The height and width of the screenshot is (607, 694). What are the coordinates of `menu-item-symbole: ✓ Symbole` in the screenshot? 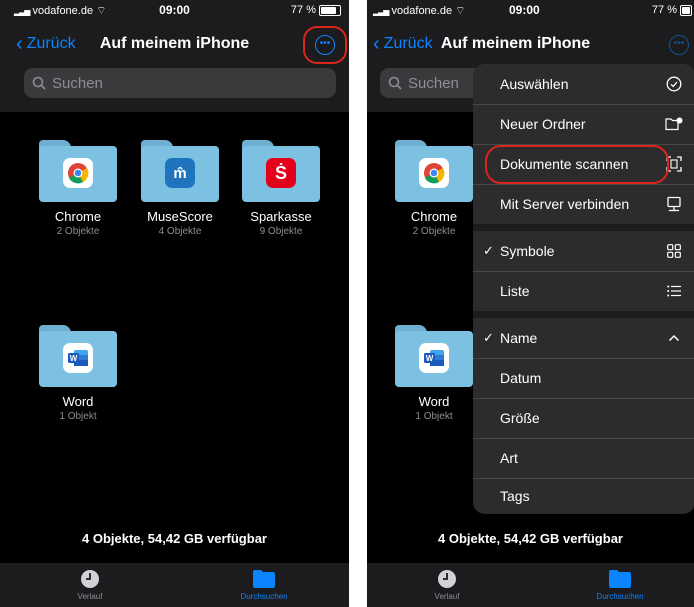 It's located at (583, 251).